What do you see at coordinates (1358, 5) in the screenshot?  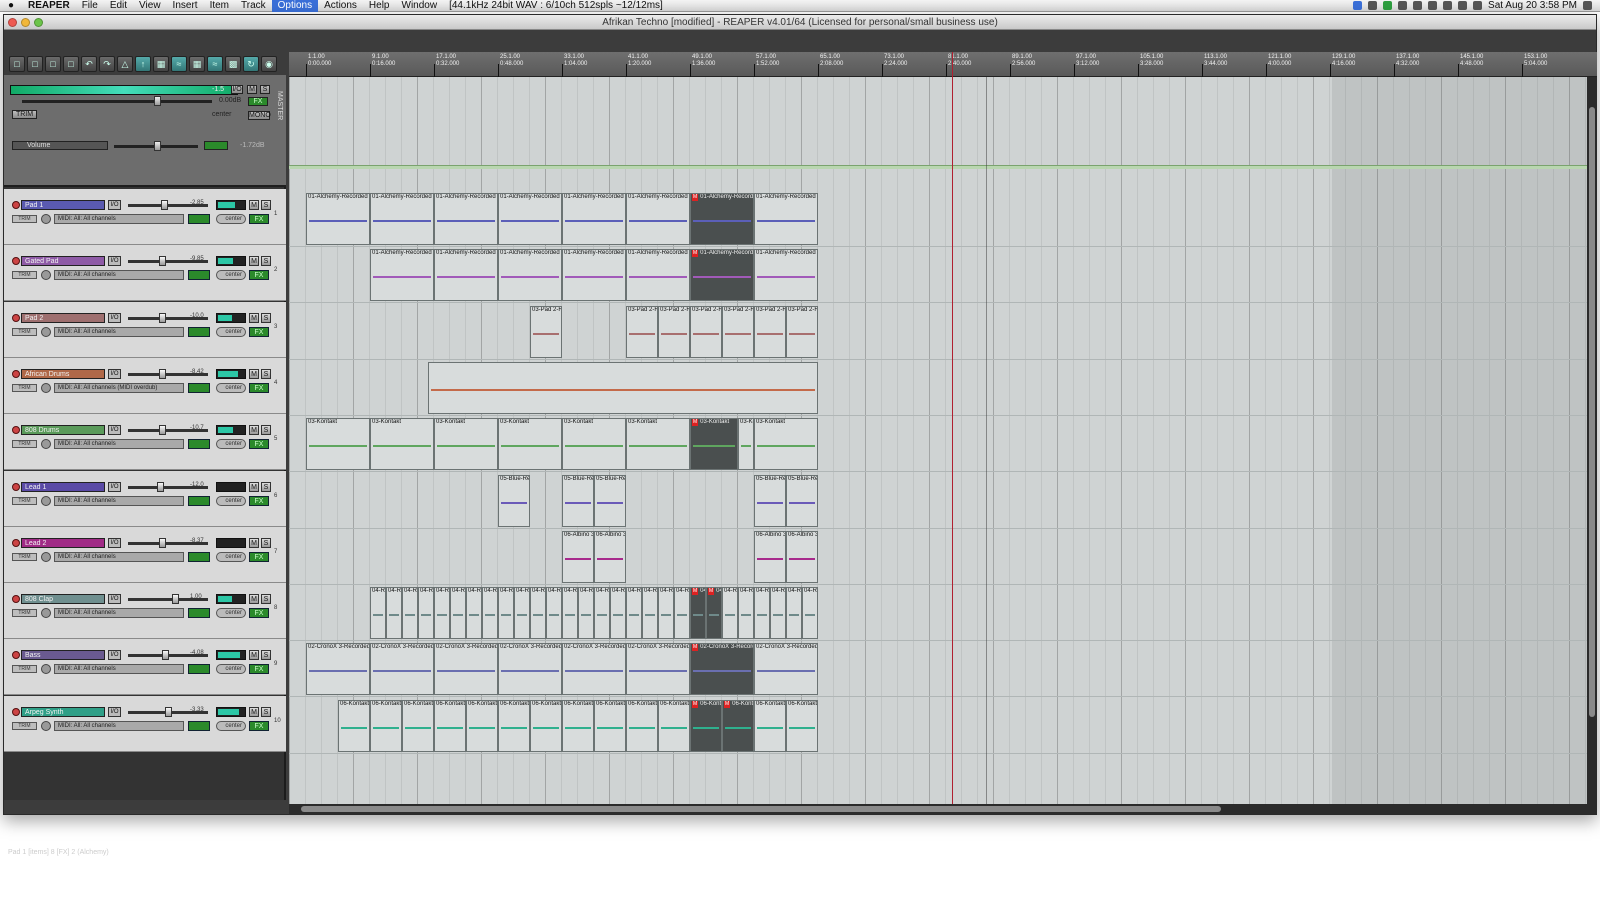 I see `dropbox-icon` at bounding box center [1358, 5].